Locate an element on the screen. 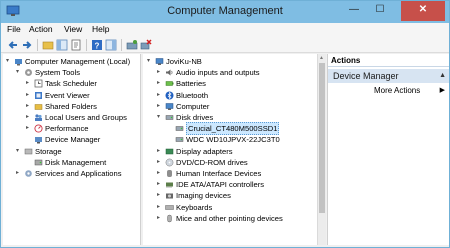 This screenshot has height=248, width=450. dvd-drive-icon is located at coordinates (169, 162).